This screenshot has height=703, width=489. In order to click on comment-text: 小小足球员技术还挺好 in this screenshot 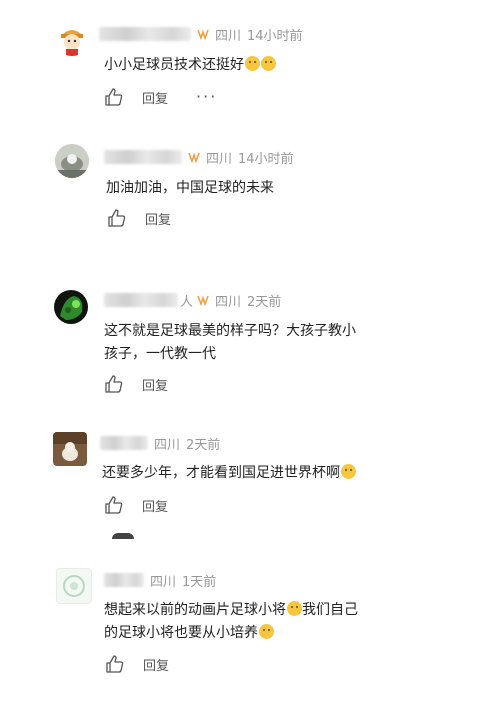, I will do `click(190, 65)`.